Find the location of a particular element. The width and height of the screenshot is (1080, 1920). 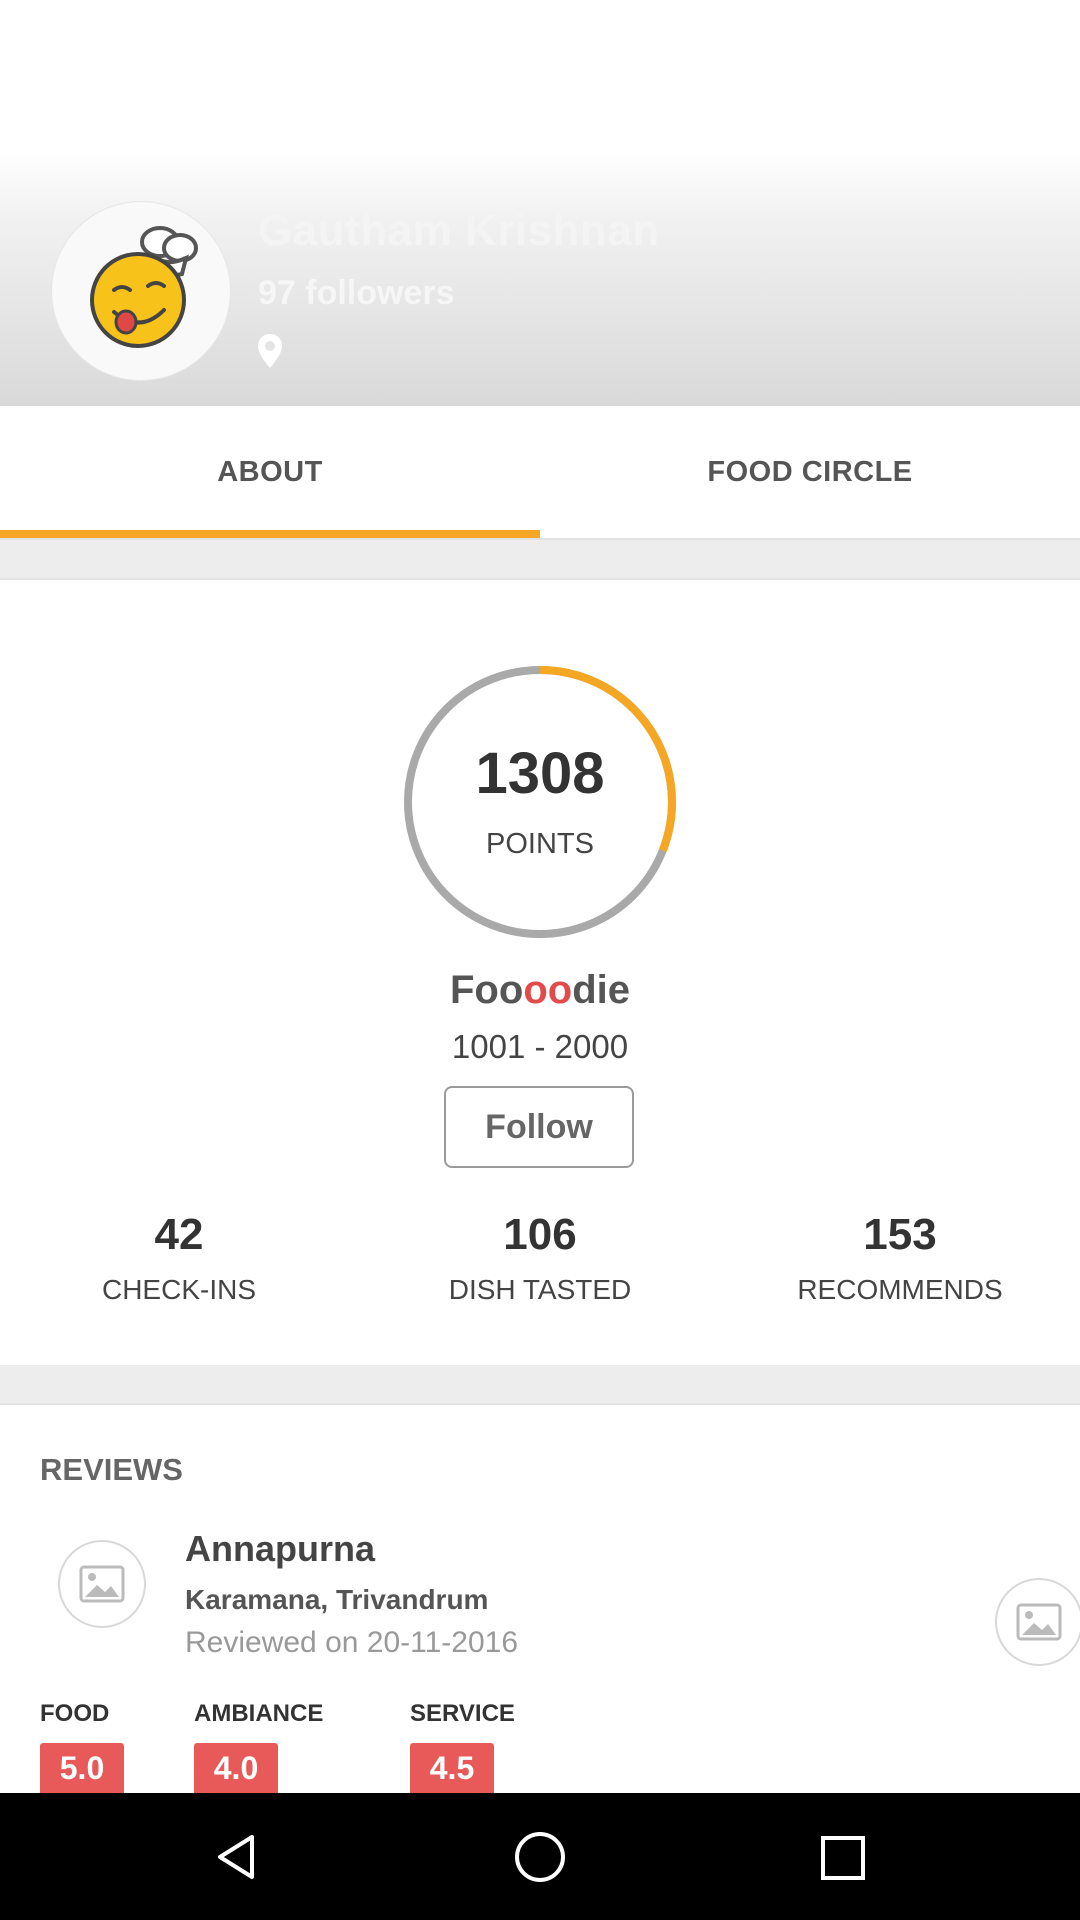

recents-icon is located at coordinates (843, 1858).